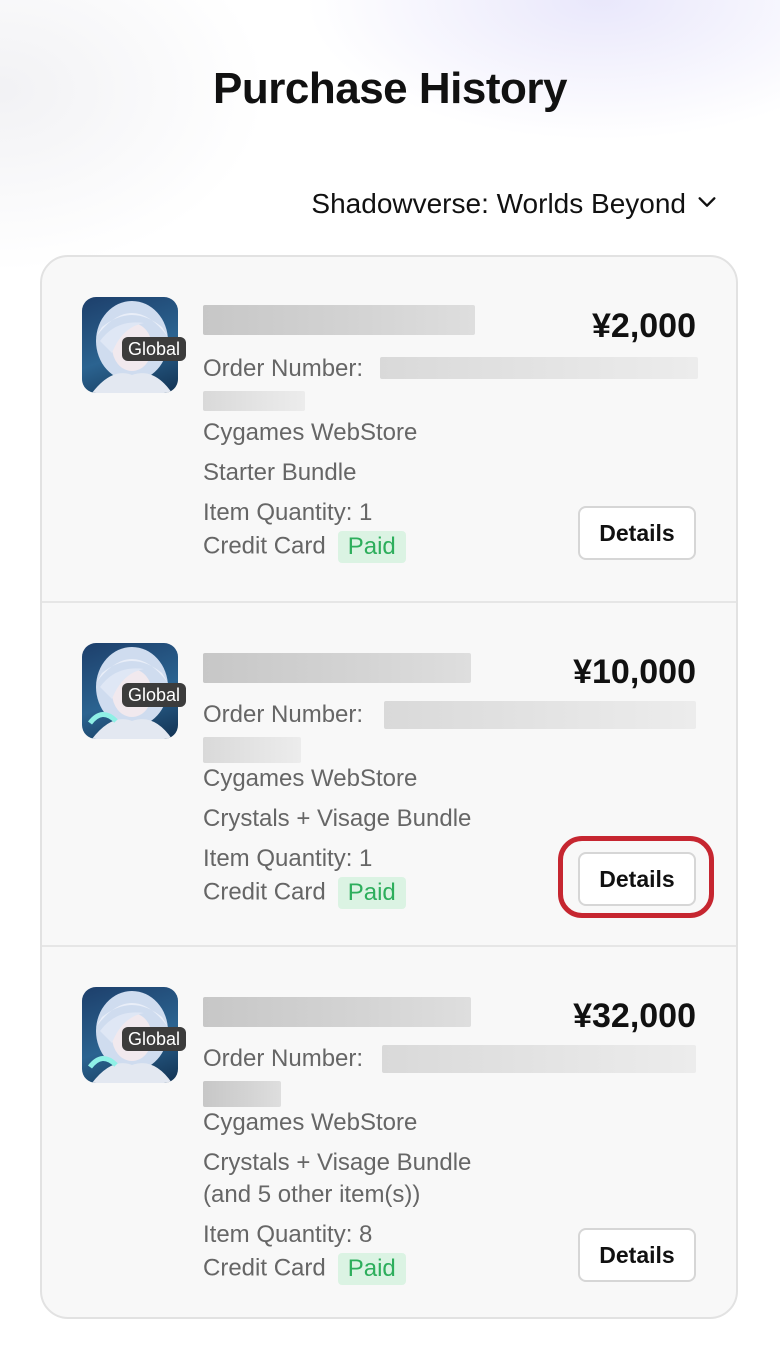  I want to click on item-extra-count: (and 5 other item(s)), so click(312, 1194).